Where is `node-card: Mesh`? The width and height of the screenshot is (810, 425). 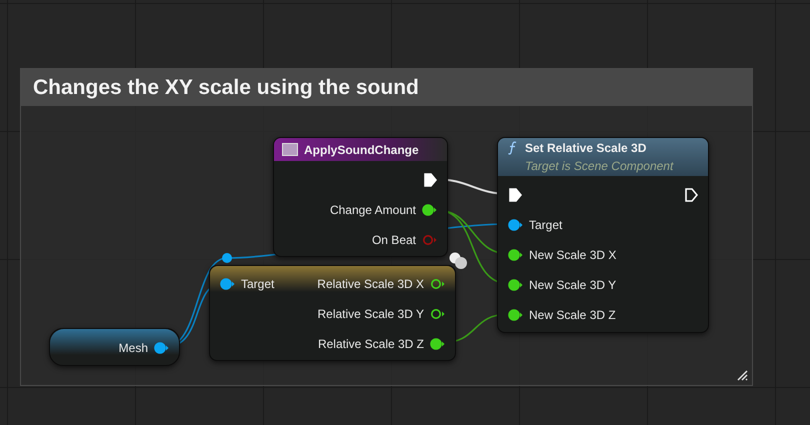
node-card: Mesh is located at coordinates (114, 347).